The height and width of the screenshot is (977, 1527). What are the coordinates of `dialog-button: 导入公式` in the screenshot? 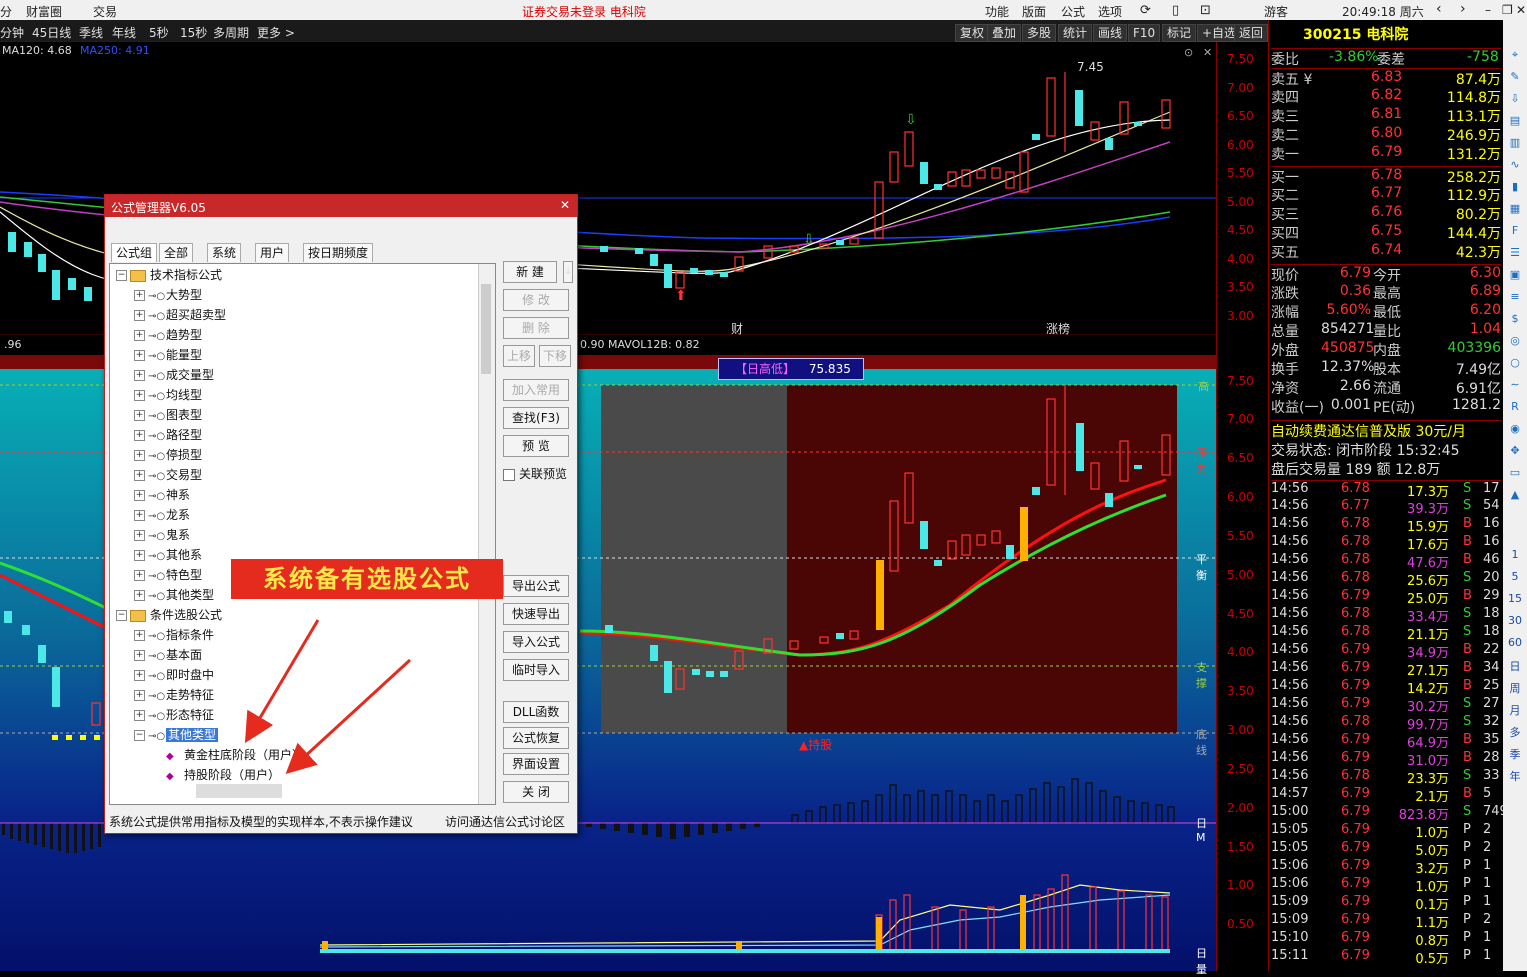 It's located at (536, 642).